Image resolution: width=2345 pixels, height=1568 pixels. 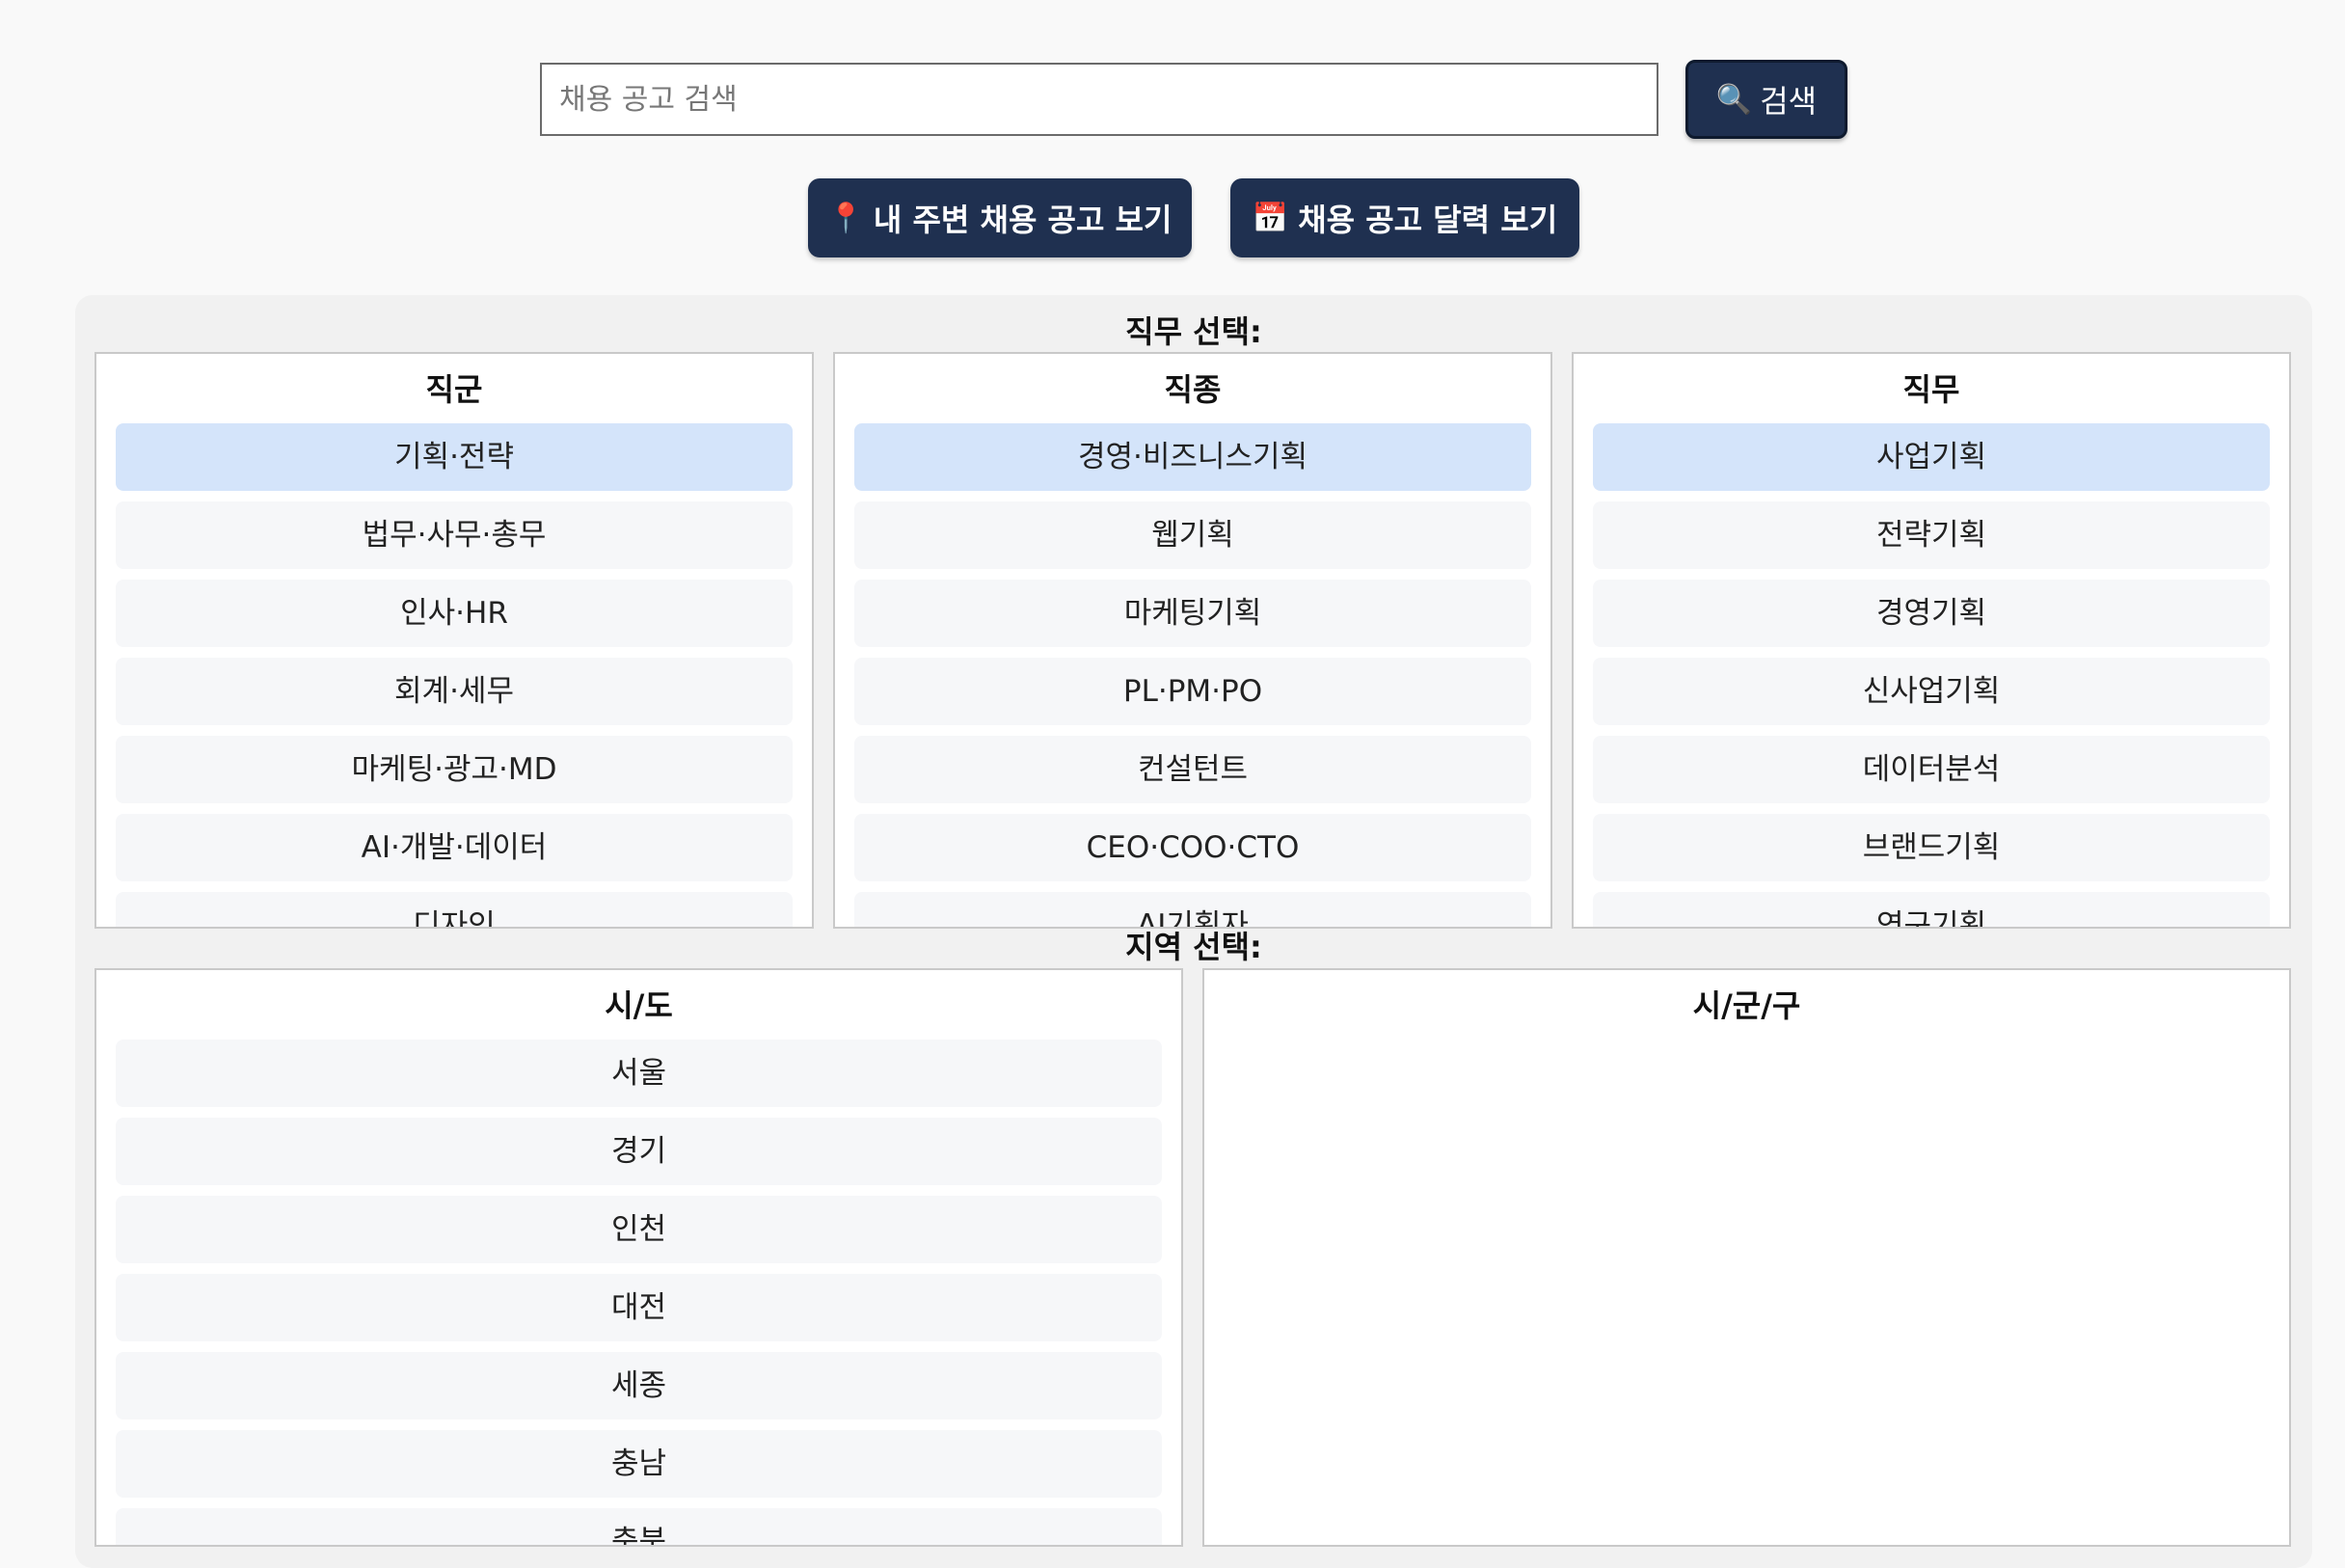 What do you see at coordinates (1931, 848) in the screenshot?
I see `list-item: 브랜드기획` at bounding box center [1931, 848].